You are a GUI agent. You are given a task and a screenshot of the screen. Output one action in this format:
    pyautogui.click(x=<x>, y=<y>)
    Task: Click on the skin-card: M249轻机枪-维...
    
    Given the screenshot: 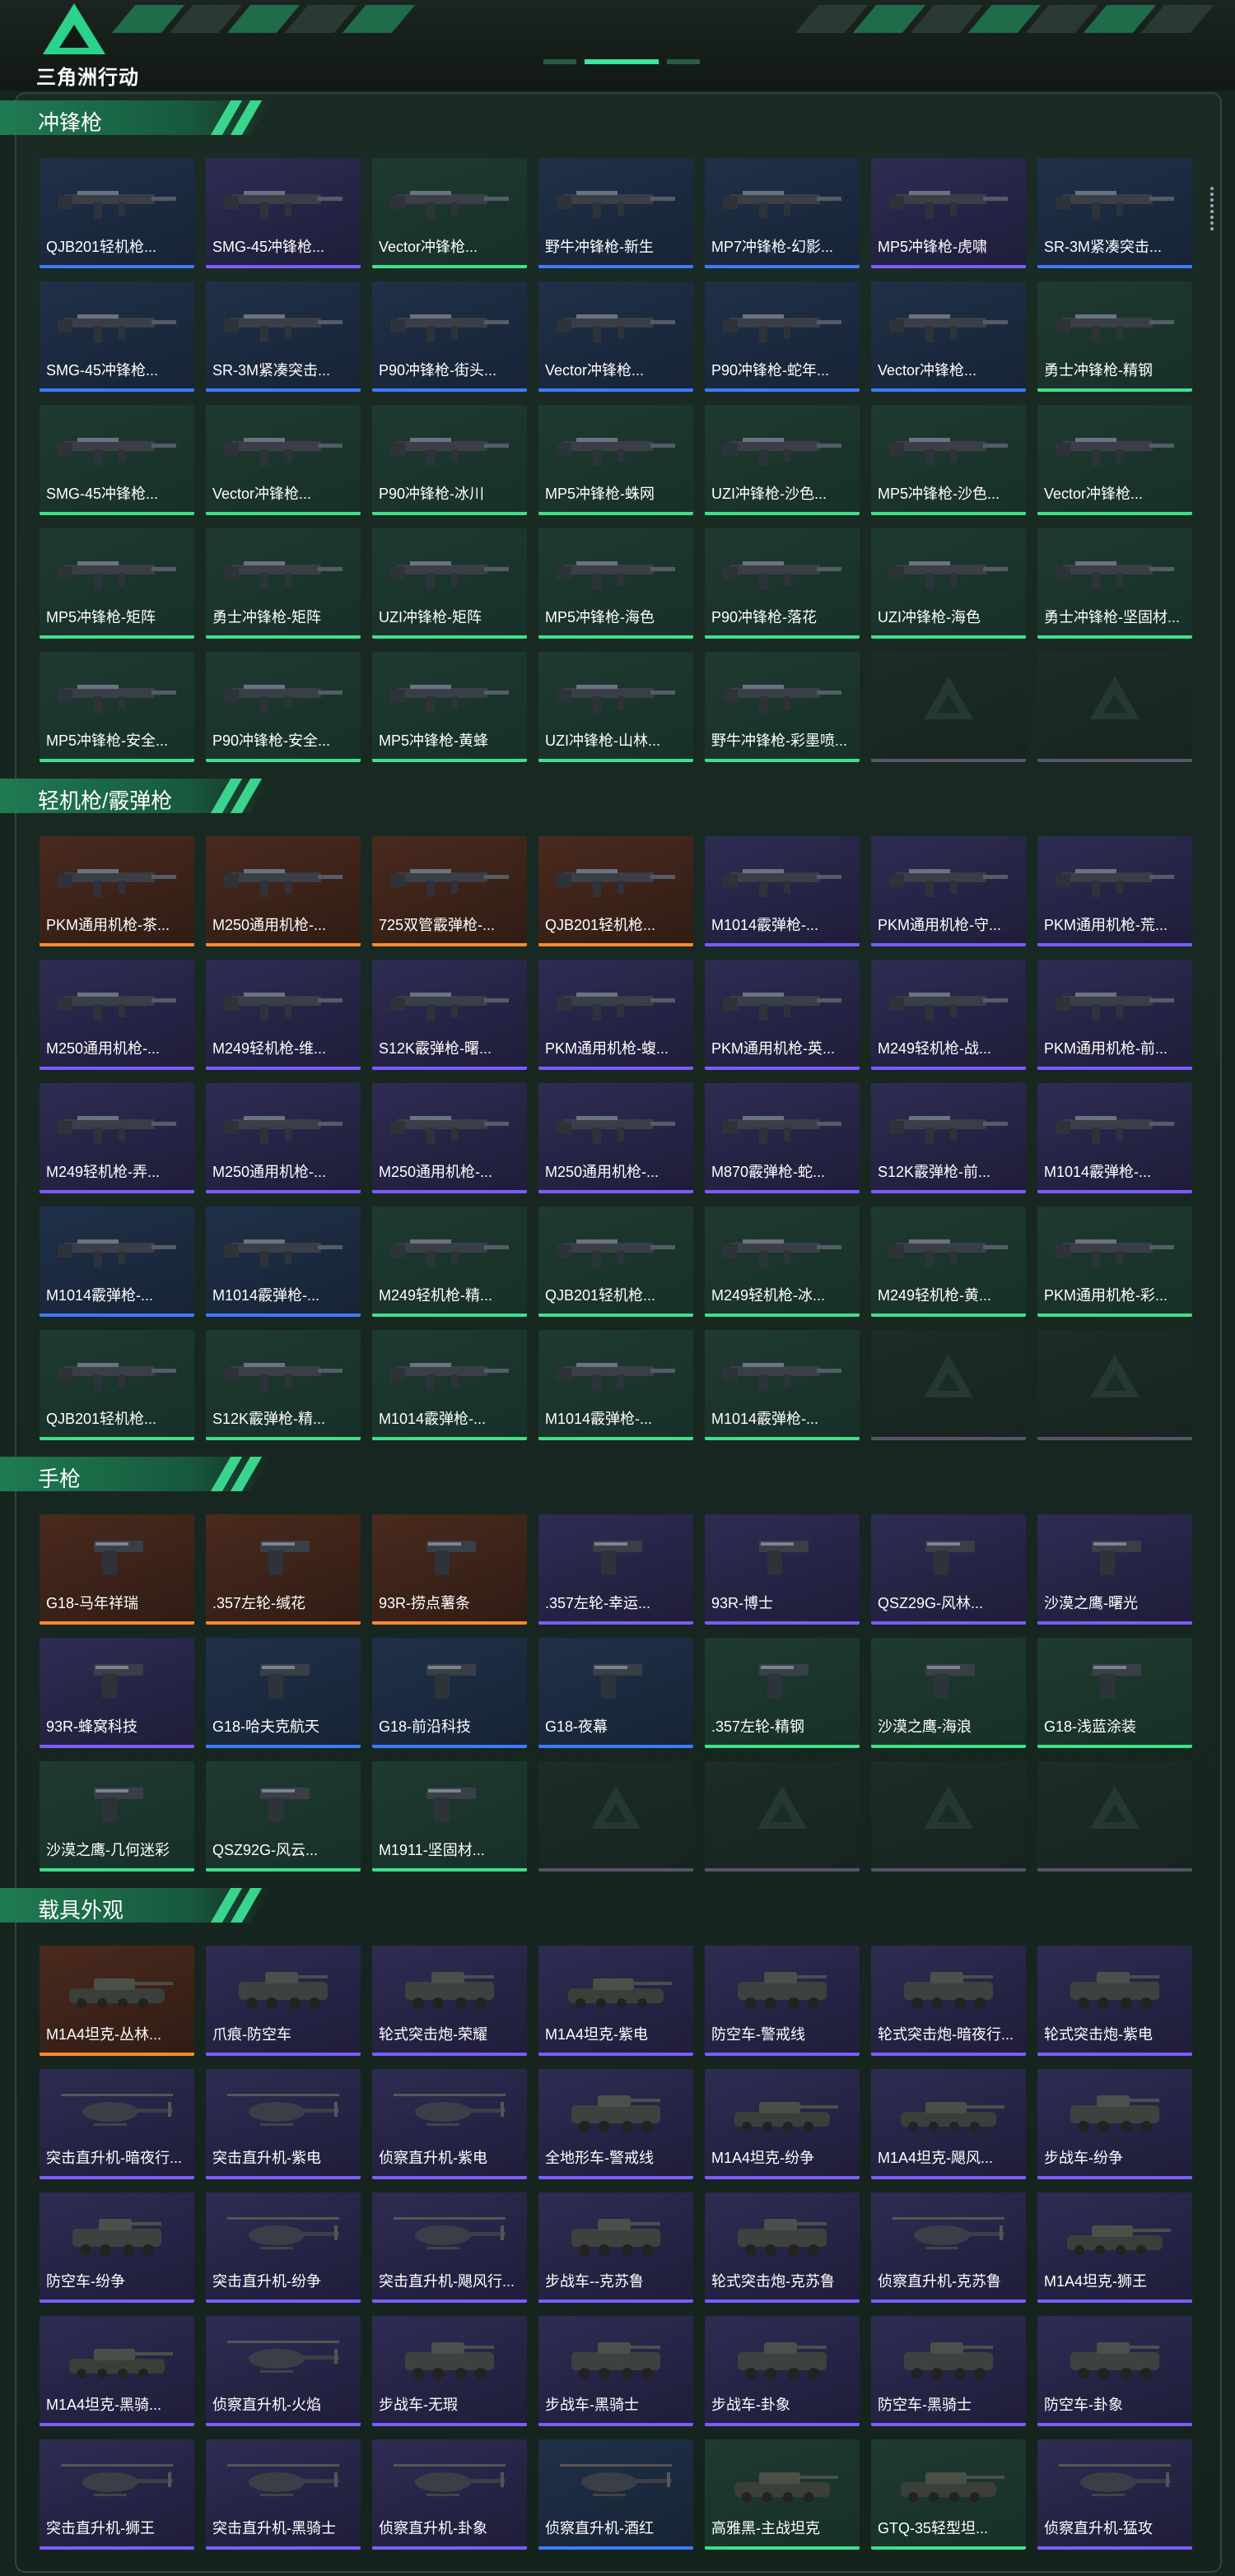 What is the action you would take?
    pyautogui.click(x=283, y=1015)
    